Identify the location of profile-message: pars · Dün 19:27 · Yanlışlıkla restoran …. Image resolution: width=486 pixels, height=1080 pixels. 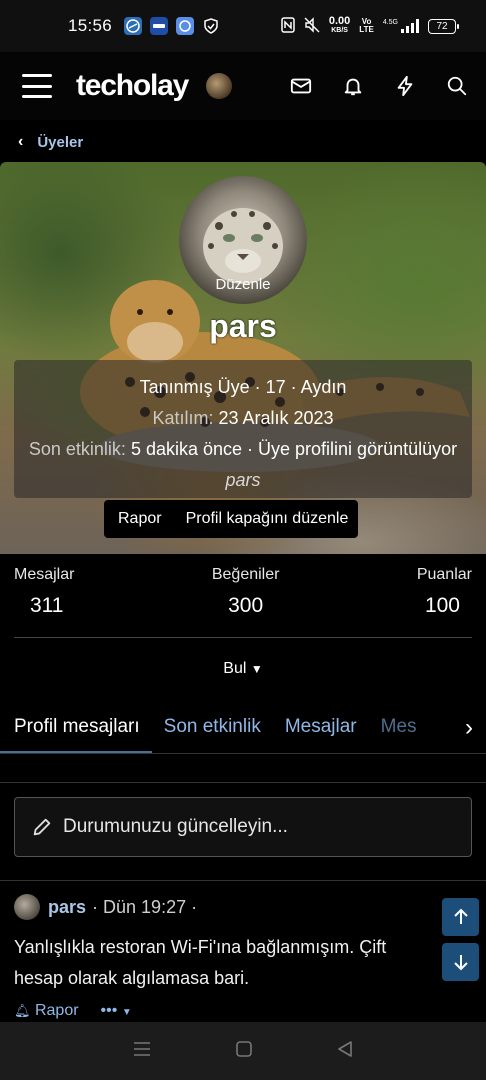
(224, 944).